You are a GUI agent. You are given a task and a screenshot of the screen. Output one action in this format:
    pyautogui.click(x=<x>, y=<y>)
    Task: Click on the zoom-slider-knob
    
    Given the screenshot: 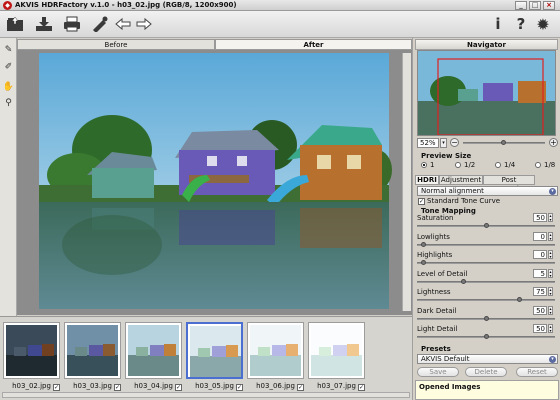 What is the action you would take?
    pyautogui.click(x=503, y=142)
    